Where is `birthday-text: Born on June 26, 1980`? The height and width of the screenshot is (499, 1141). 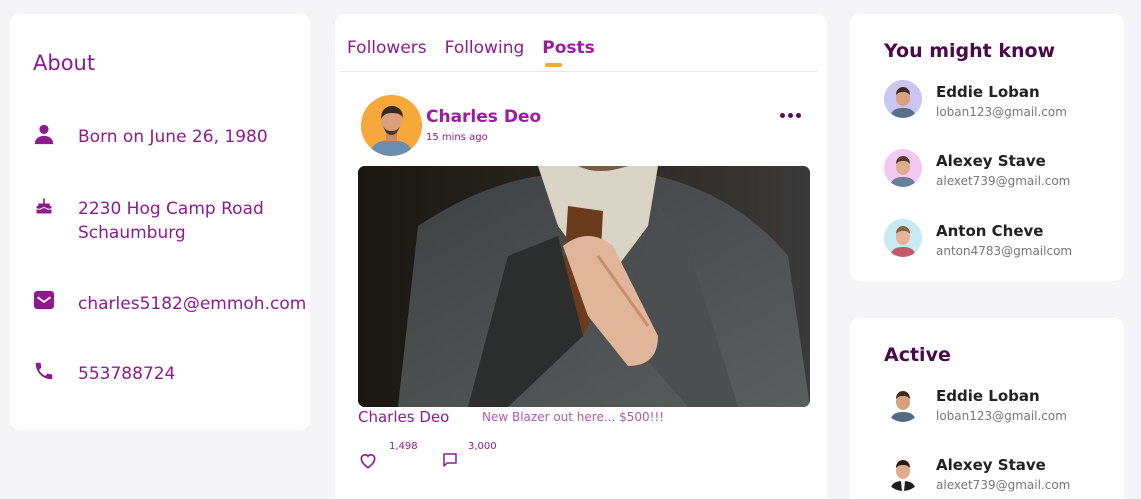
birthday-text: Born on June 26, 1980 is located at coordinates (173, 137).